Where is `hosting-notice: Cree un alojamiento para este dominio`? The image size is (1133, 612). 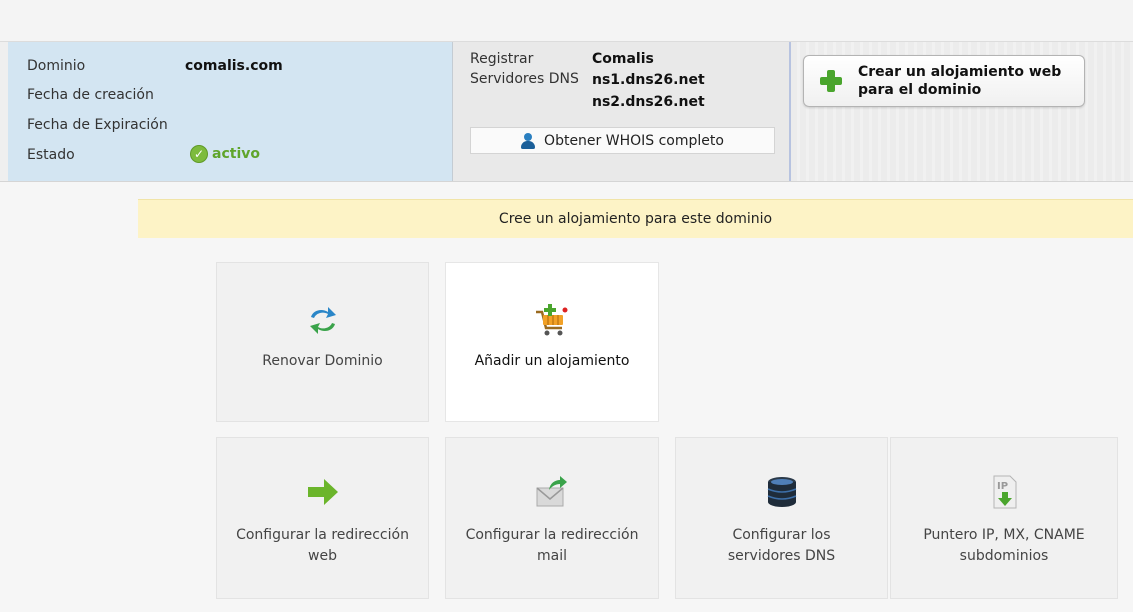
hosting-notice: Cree un alojamiento para este dominio is located at coordinates (635, 218).